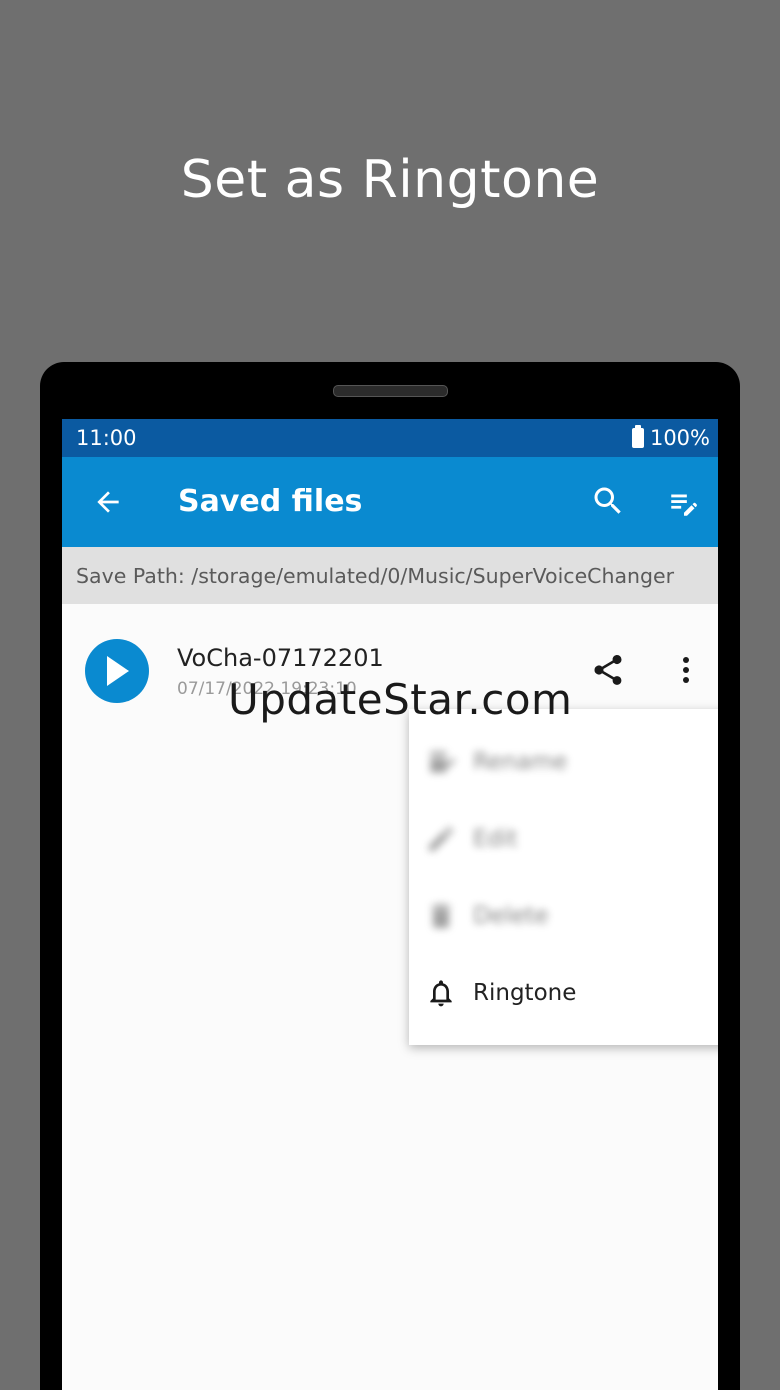  What do you see at coordinates (563, 838) in the screenshot?
I see `menu-item-edit: Edit` at bounding box center [563, 838].